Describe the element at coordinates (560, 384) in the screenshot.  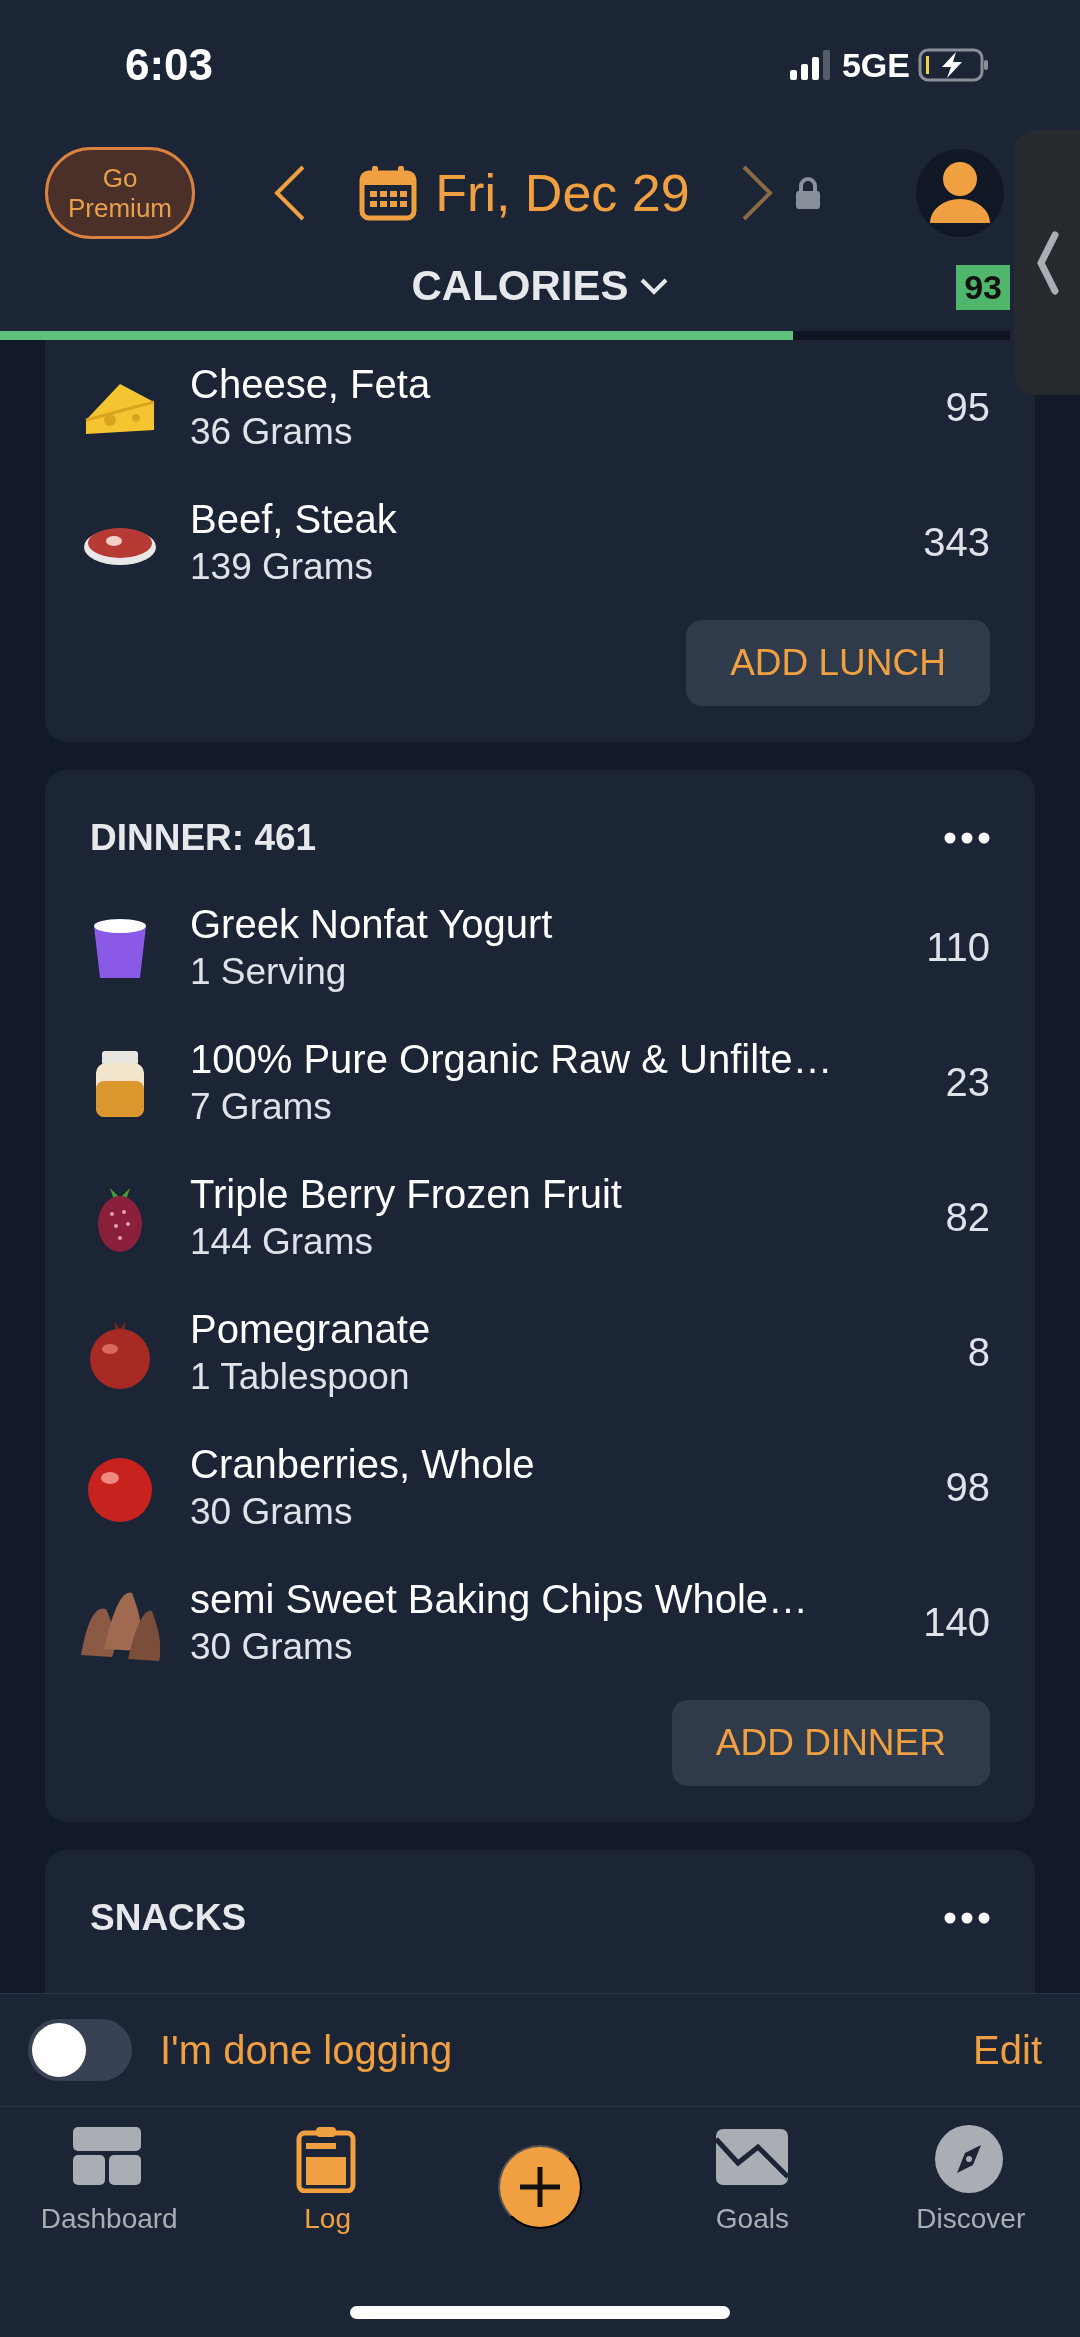
I see `food-name: Cheese, Feta` at that location.